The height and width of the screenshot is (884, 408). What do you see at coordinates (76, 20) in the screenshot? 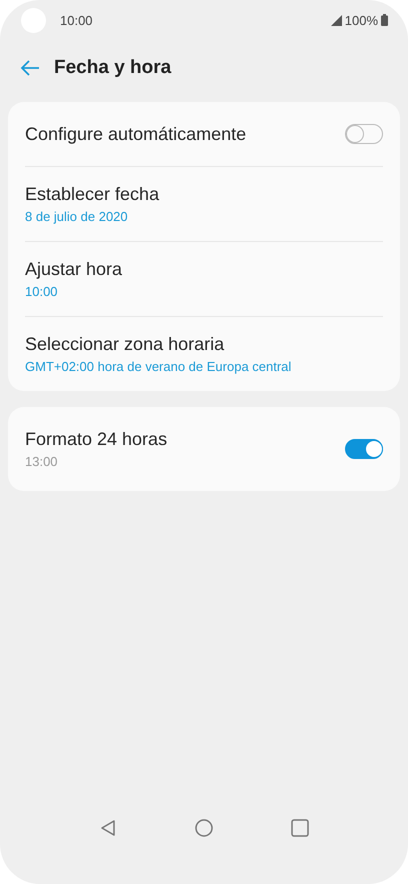
I see `status-time: 10:00` at bounding box center [76, 20].